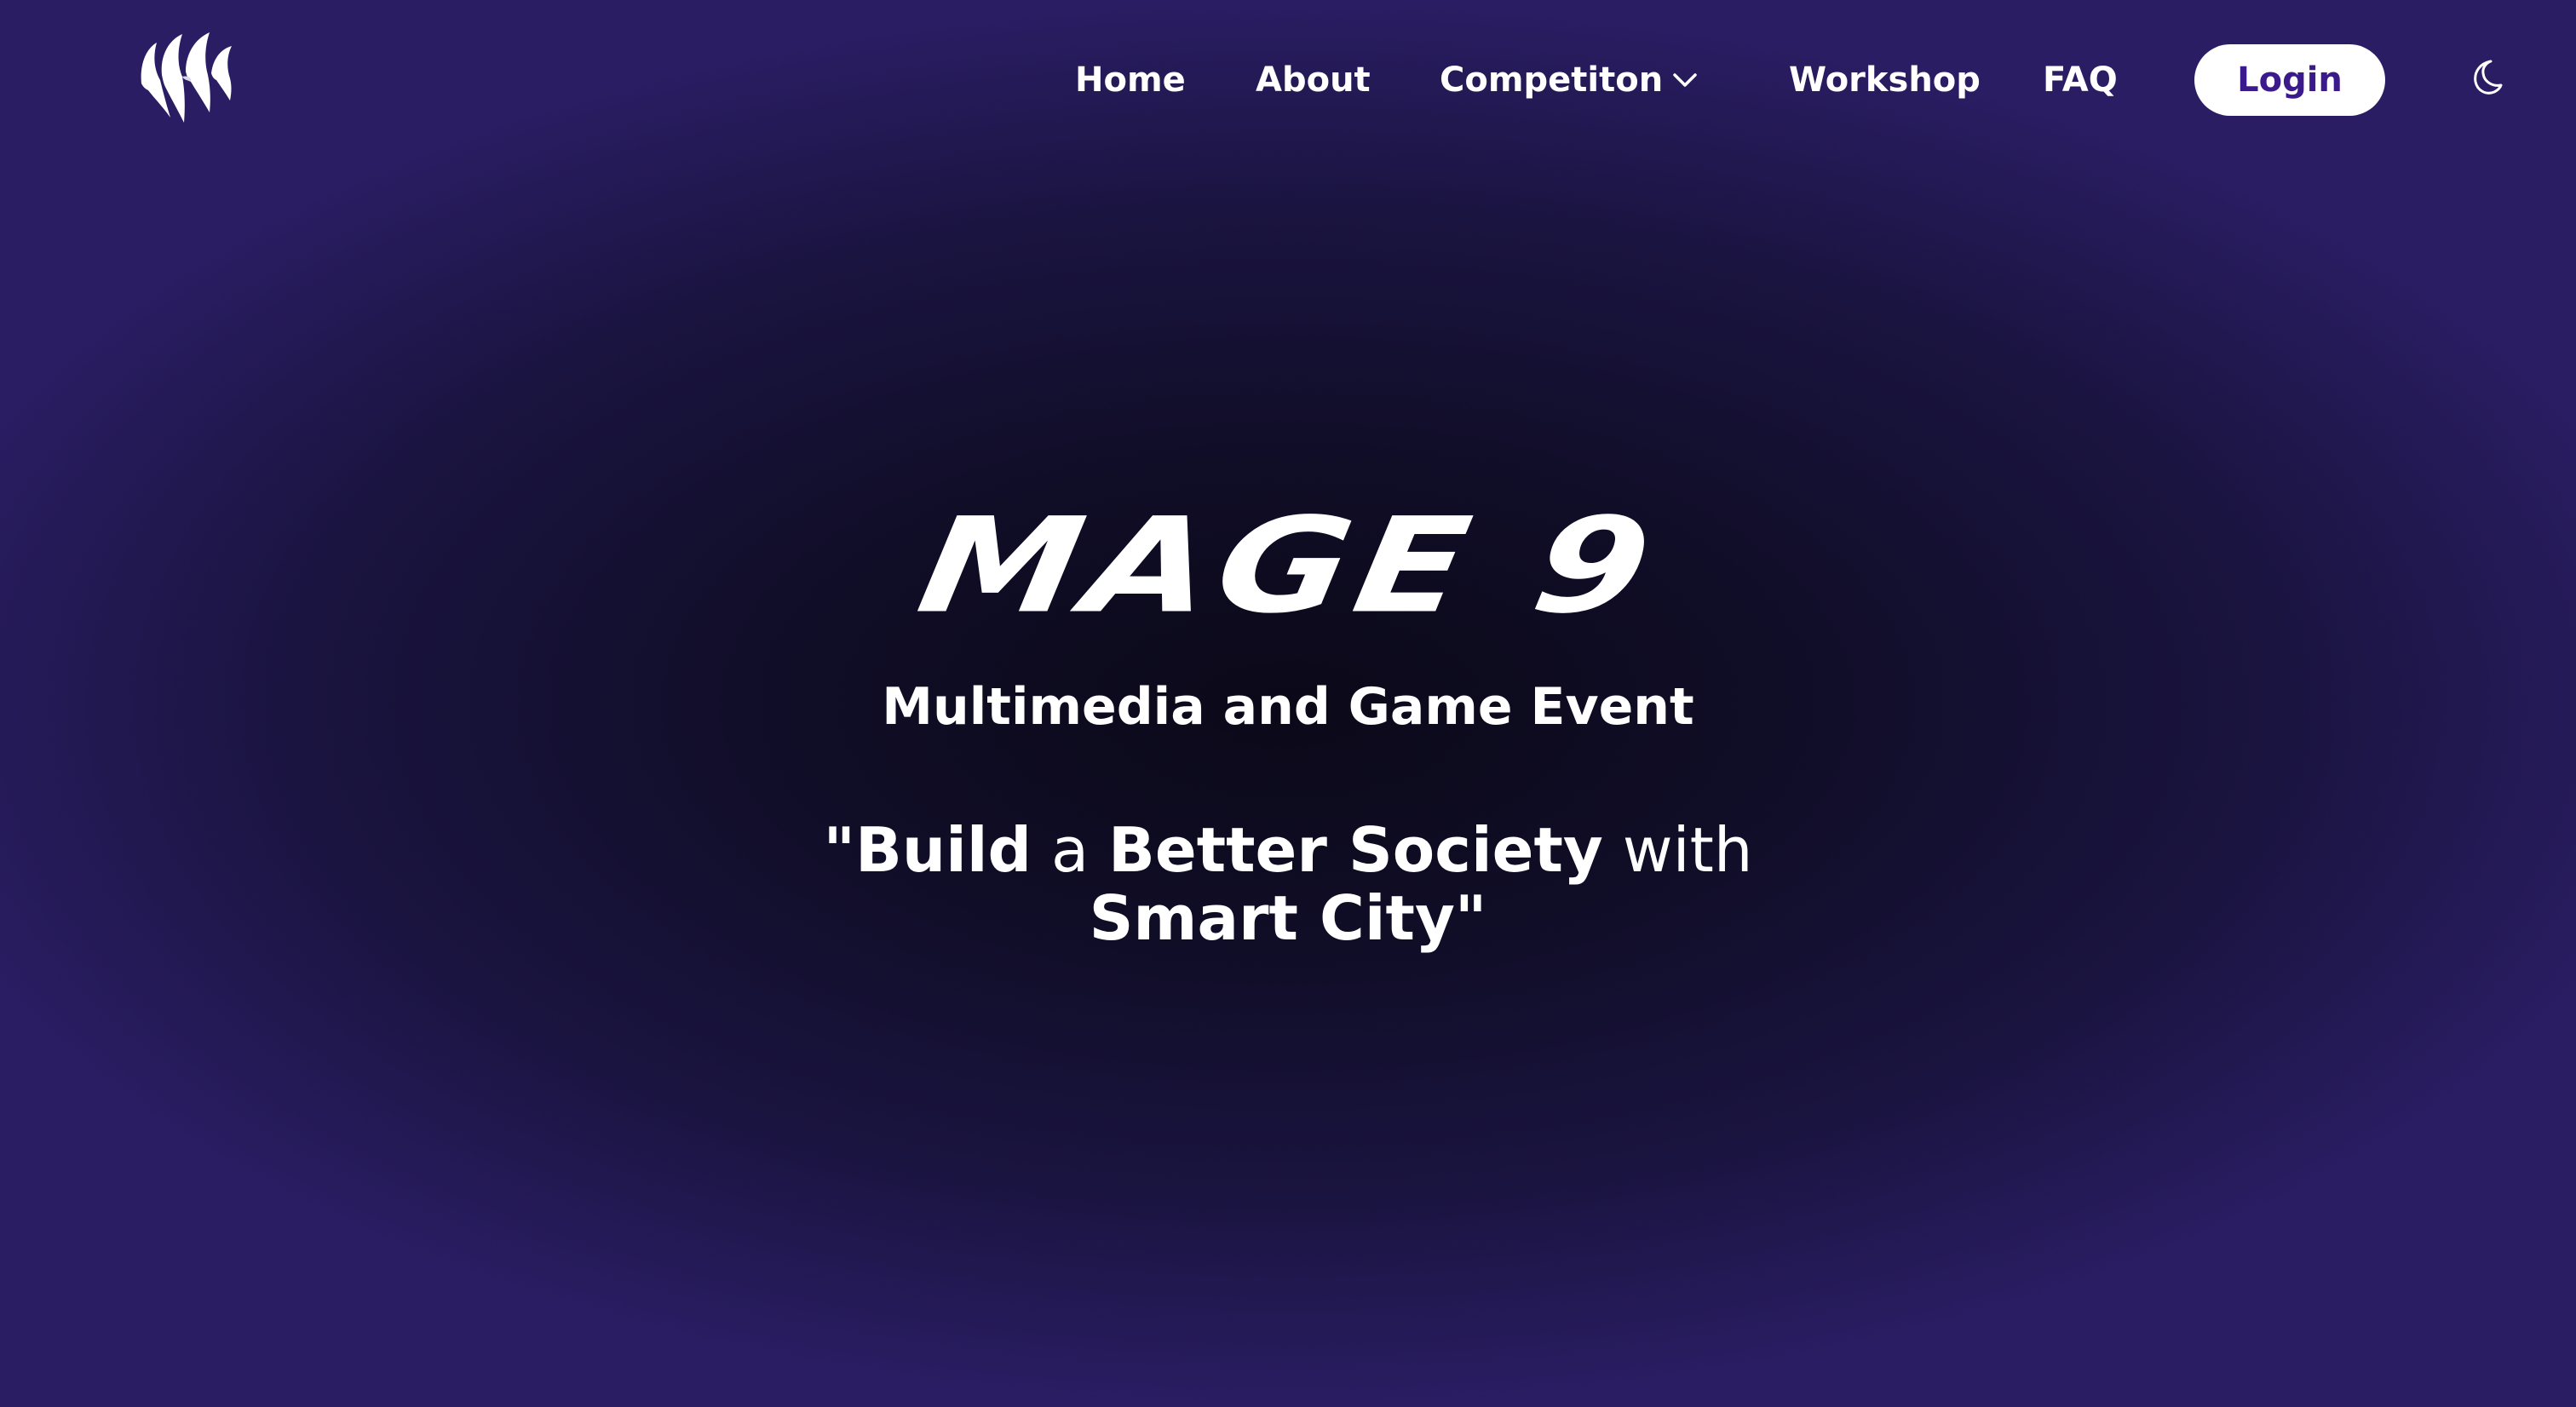  What do you see at coordinates (1355, 850) in the screenshot?
I see `tagline-better-society: Better Society` at bounding box center [1355, 850].